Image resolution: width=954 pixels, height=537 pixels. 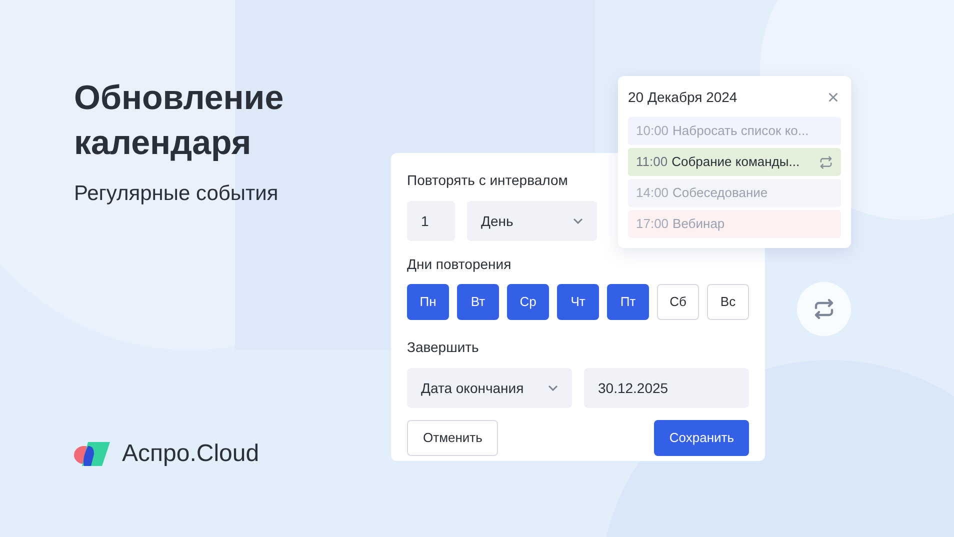 I want to click on brand-name: Аспро.Cloud, so click(x=191, y=454).